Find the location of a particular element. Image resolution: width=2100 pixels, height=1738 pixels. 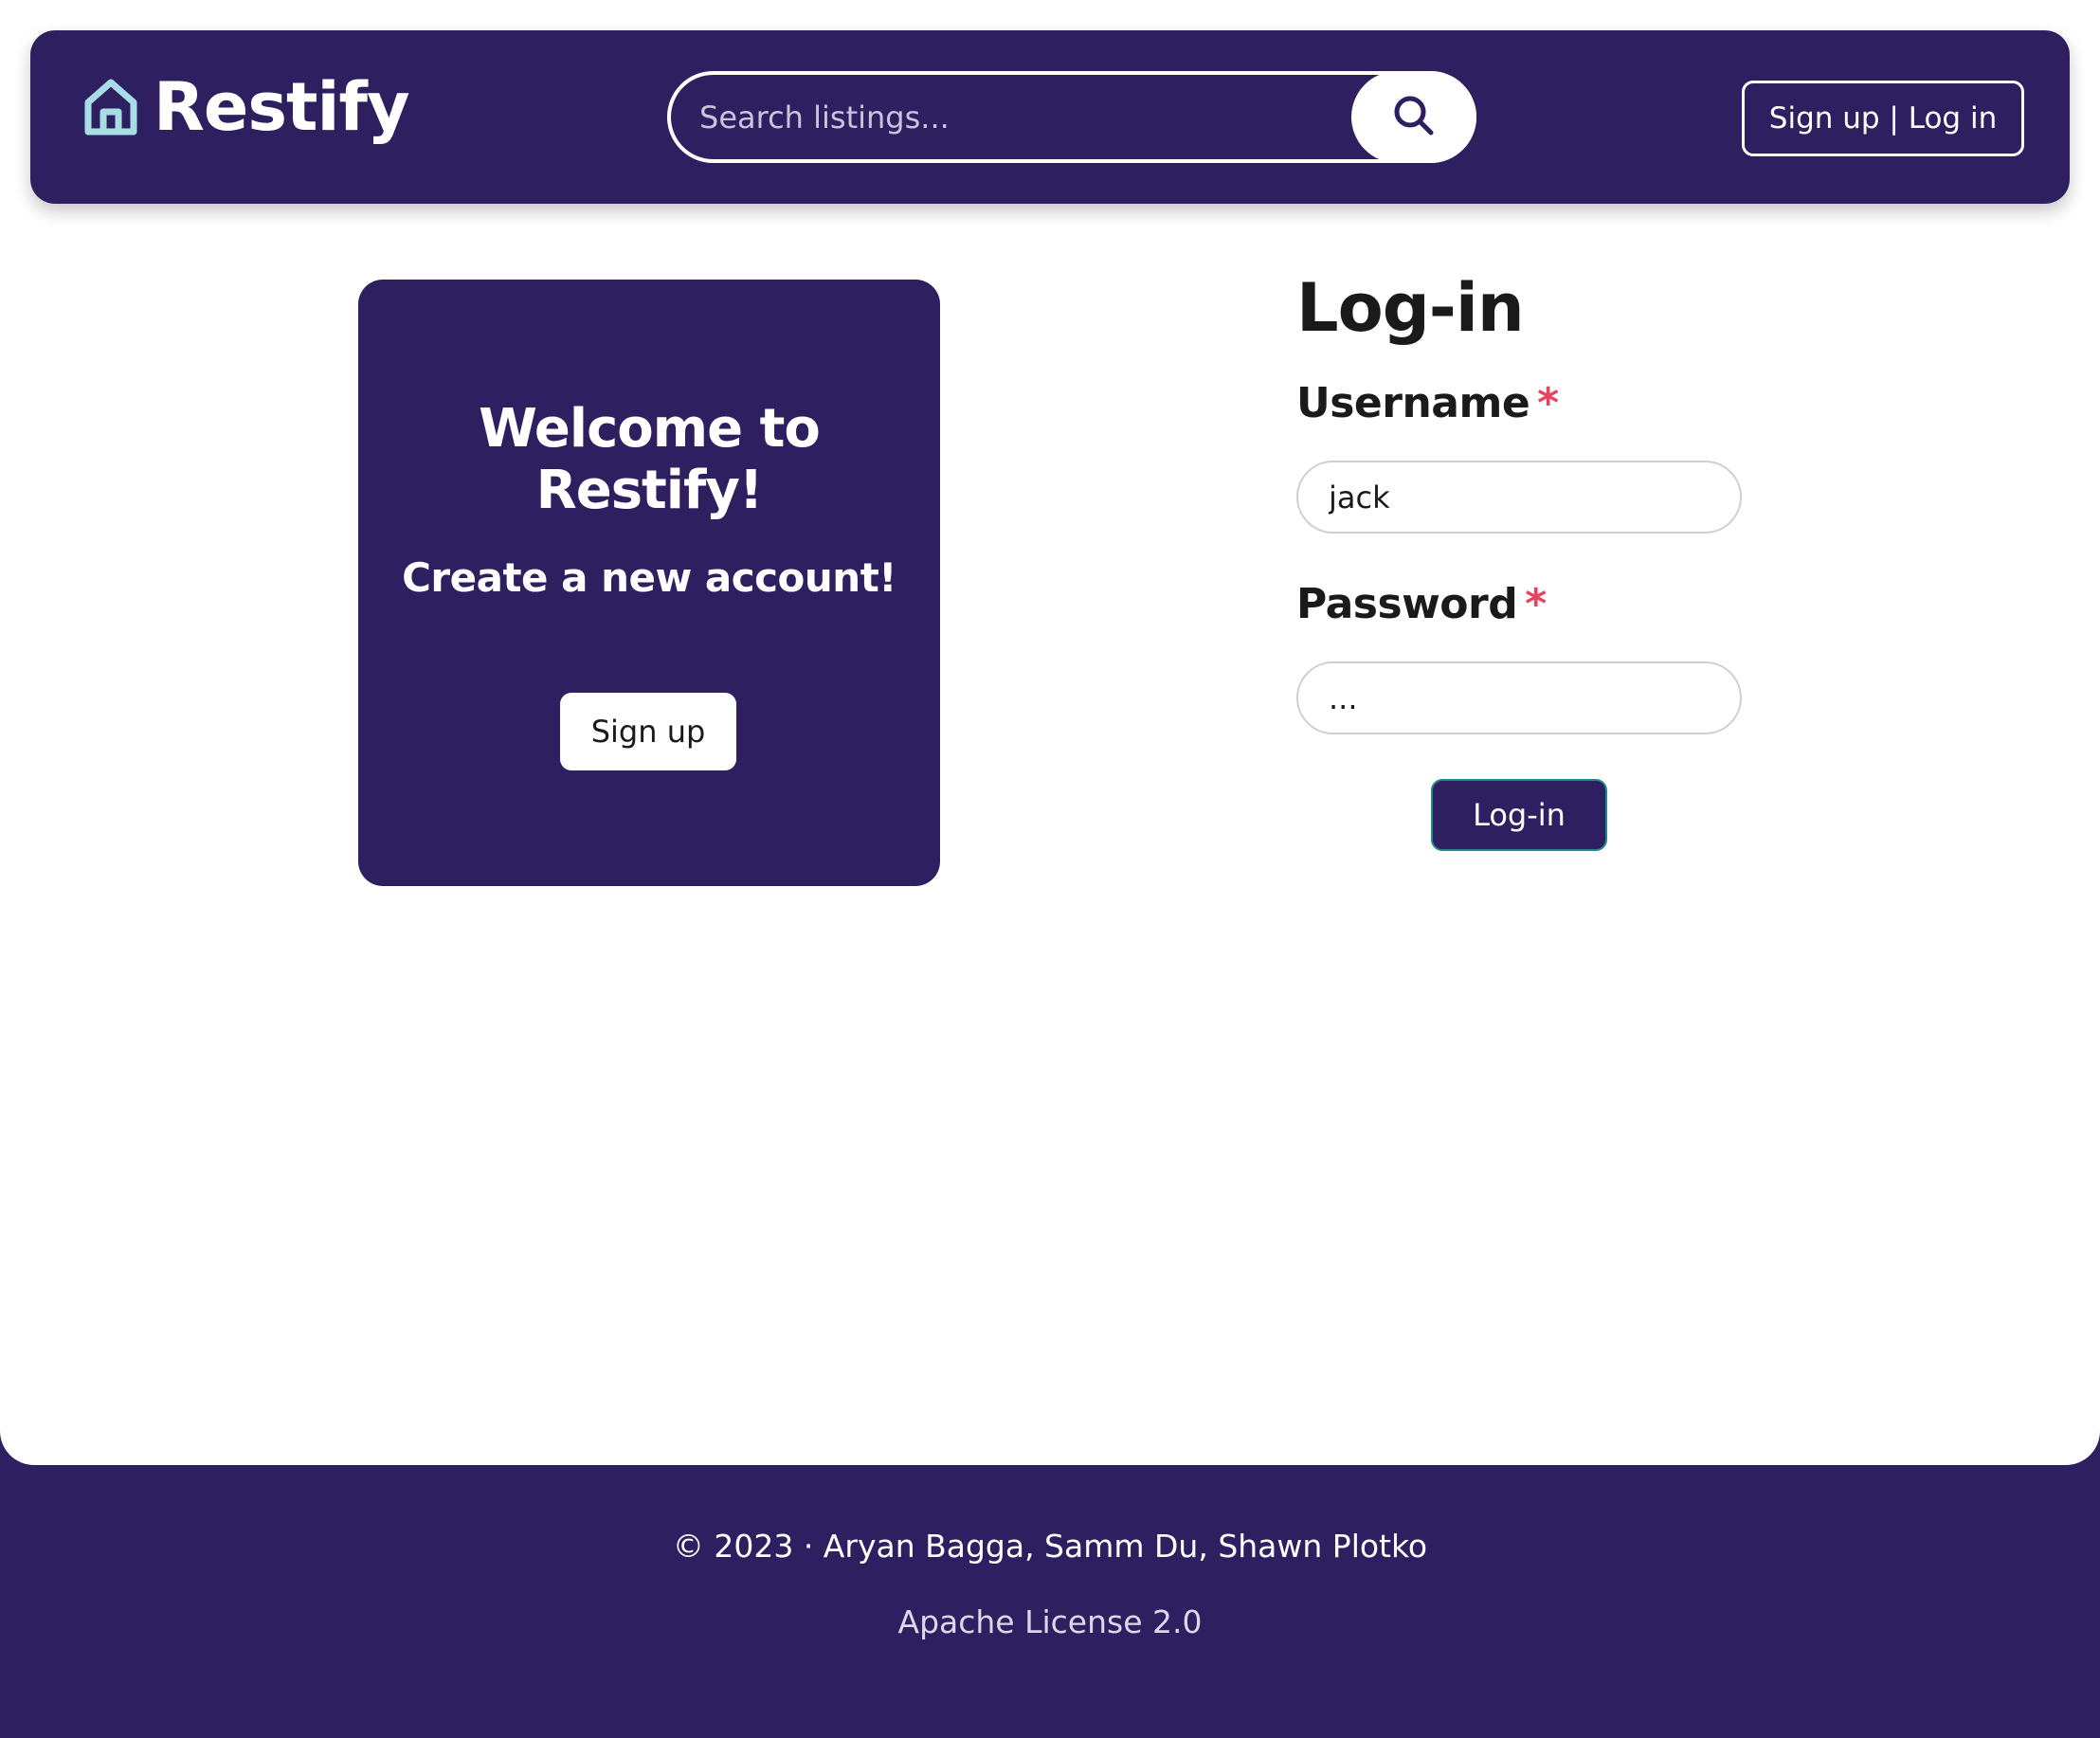

password-label-text: Password is located at coordinates (1407, 604).